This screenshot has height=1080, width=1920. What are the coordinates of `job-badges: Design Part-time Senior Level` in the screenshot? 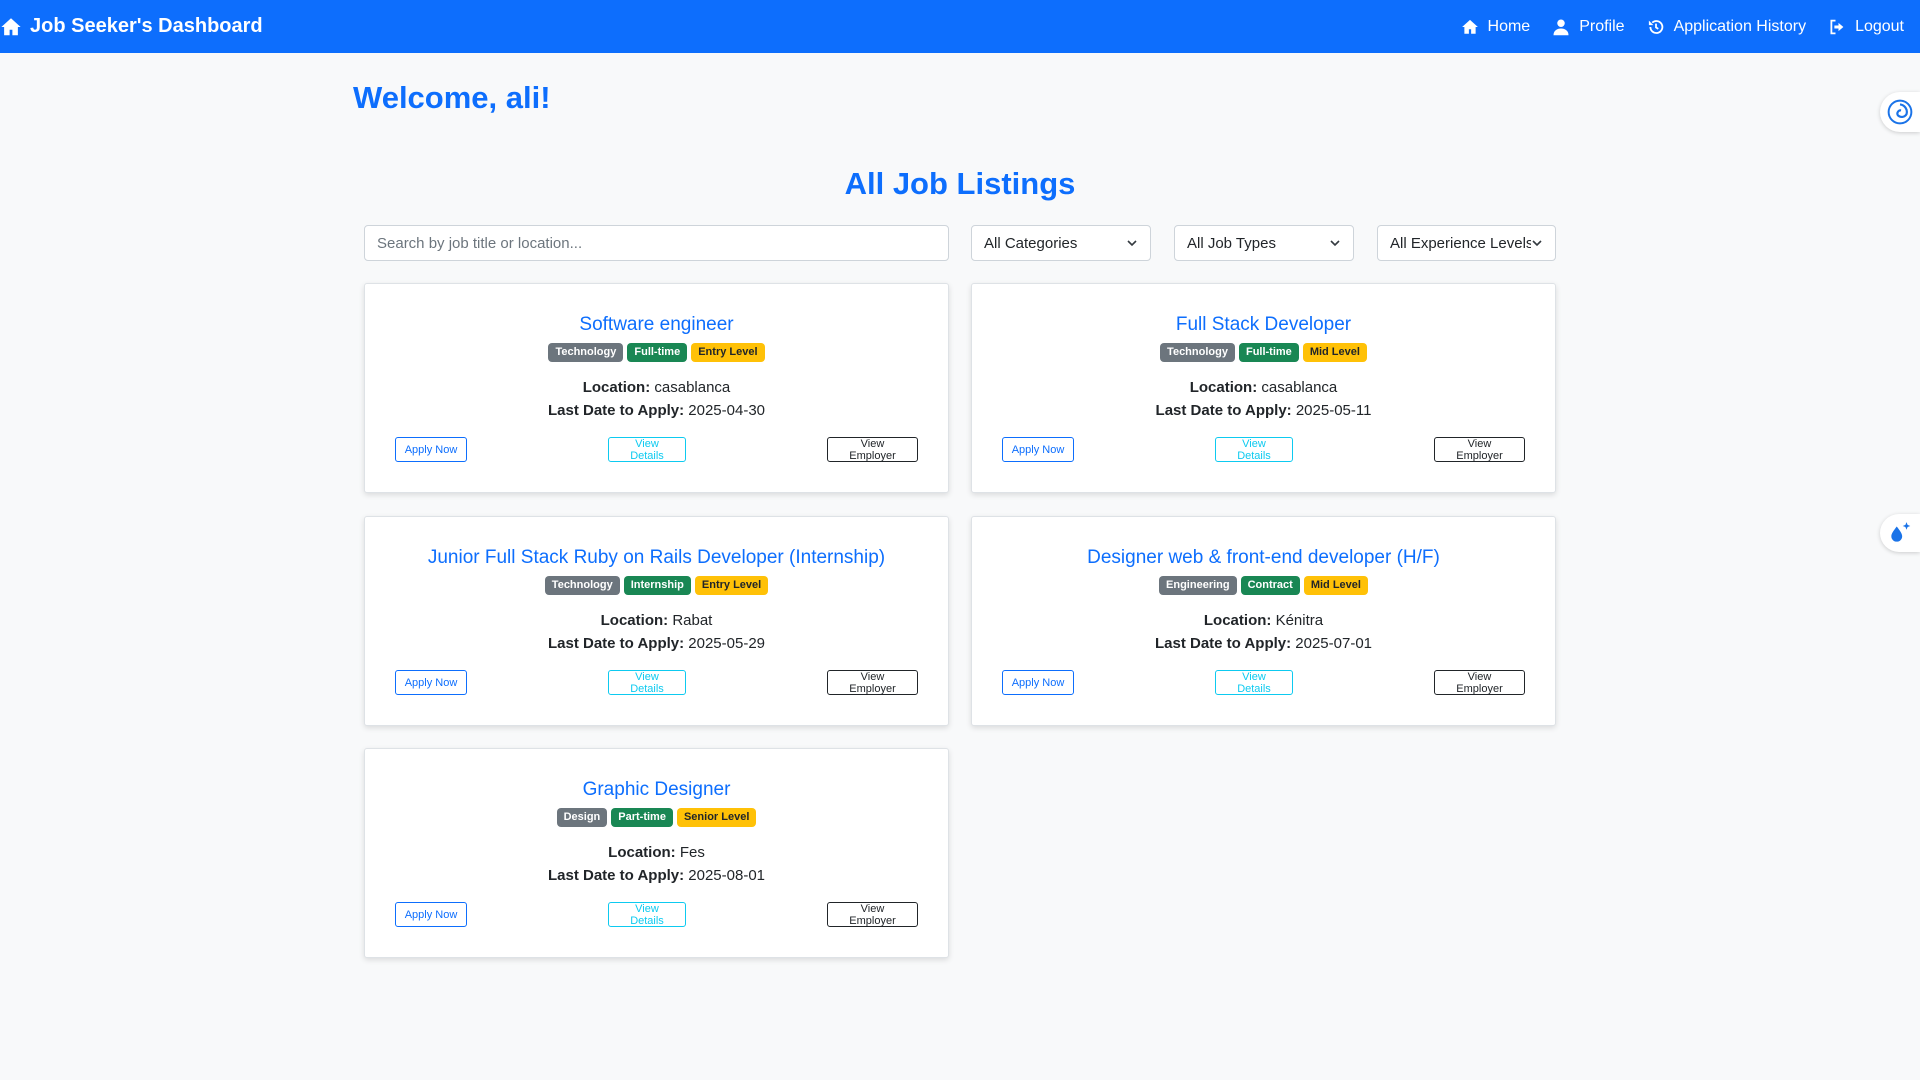 It's located at (656, 817).